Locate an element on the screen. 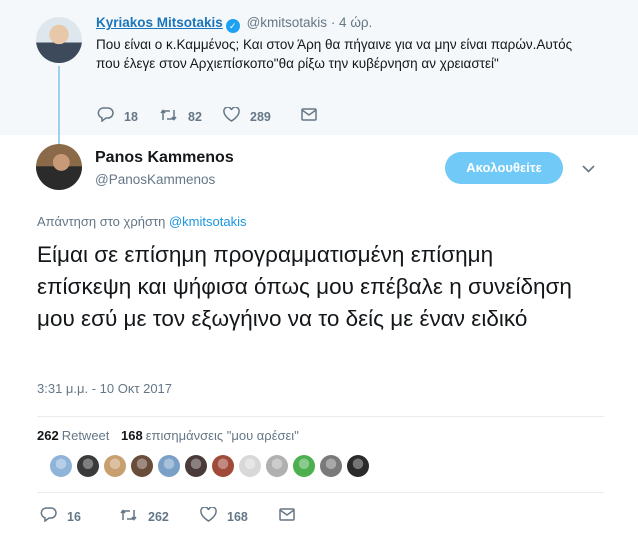  reply-mention-link: @kmitsotakis is located at coordinates (208, 221).